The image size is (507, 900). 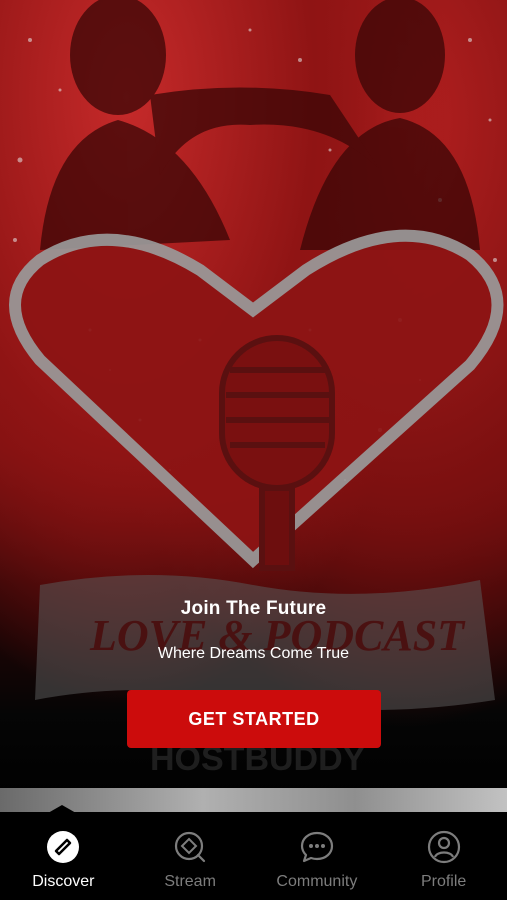 I want to click on tab-stream-label: Stream, so click(x=190, y=881).